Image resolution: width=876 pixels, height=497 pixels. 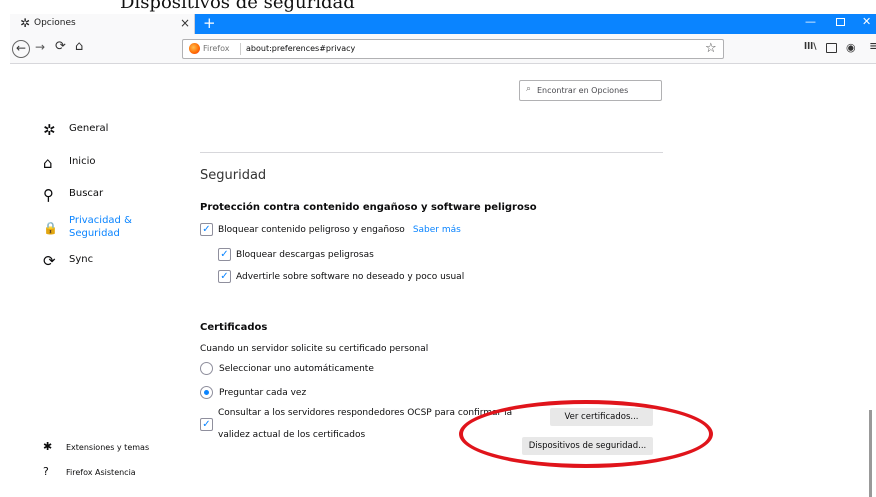 I want to click on account-icon: ◉, so click(x=851, y=47).